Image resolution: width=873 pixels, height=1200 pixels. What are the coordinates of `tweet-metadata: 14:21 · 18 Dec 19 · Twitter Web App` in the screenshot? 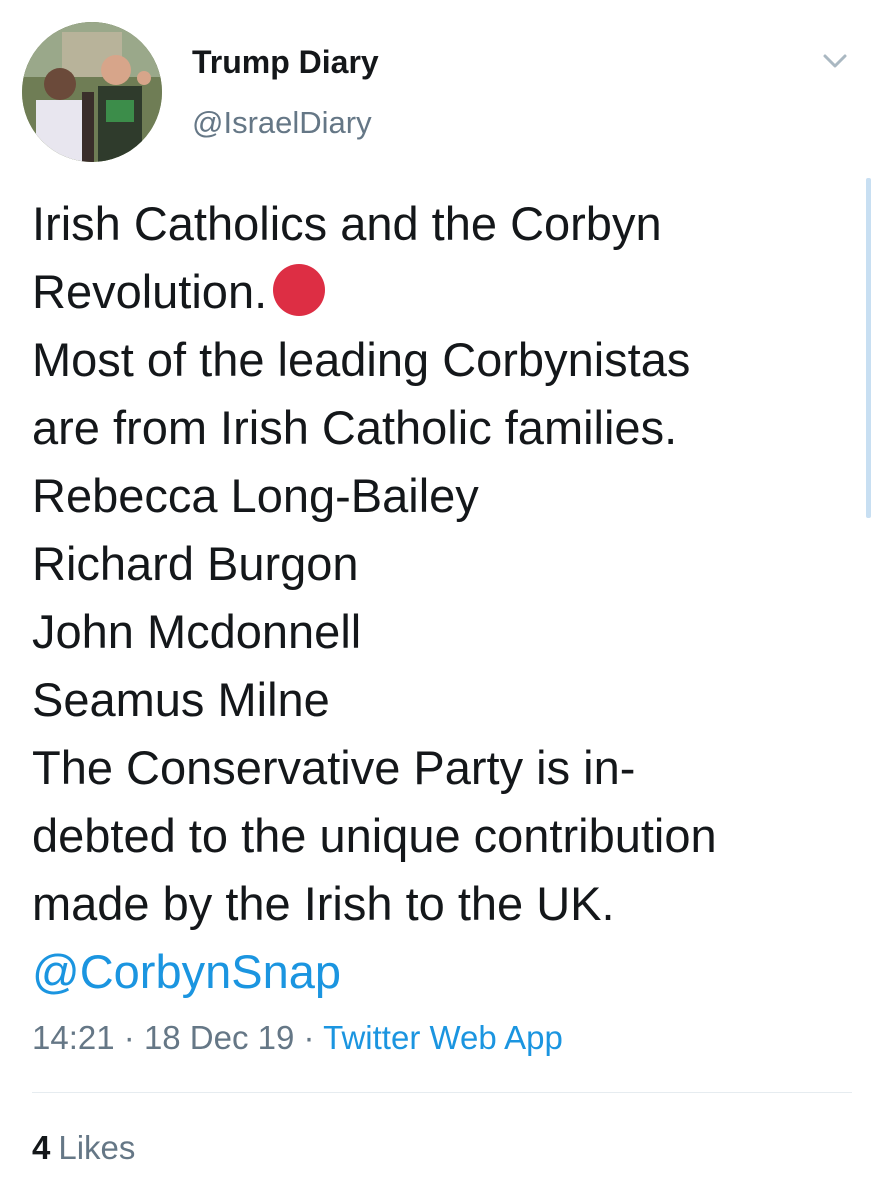 It's located at (297, 1038).